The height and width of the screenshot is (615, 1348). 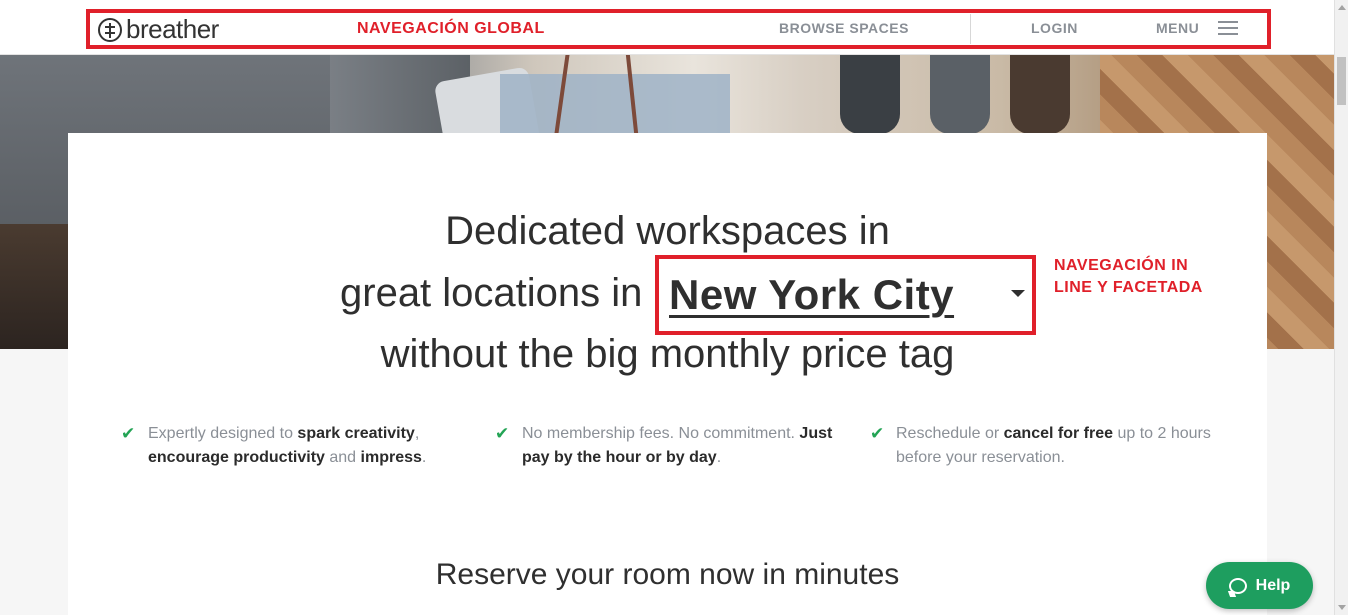 What do you see at coordinates (451, 28) in the screenshot?
I see `global-nav-annotation-label: NAVEGACIÓN GLOBAL` at bounding box center [451, 28].